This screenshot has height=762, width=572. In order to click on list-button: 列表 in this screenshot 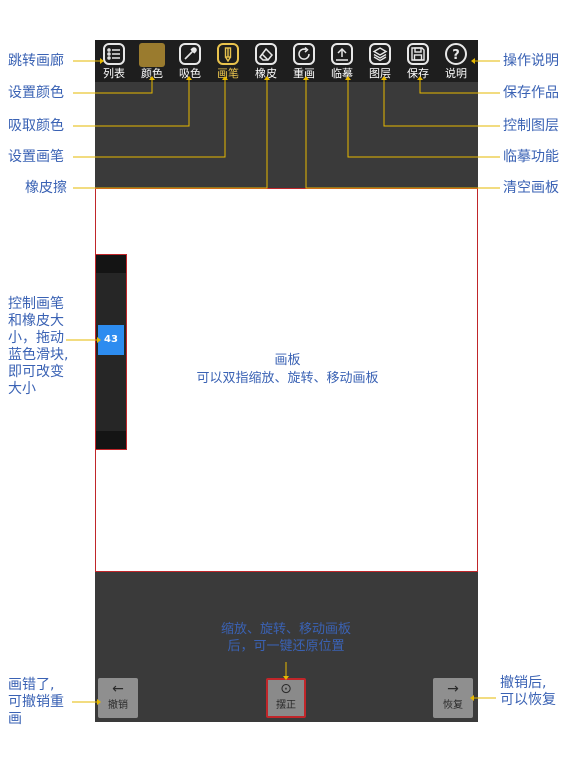, I will do `click(114, 62)`.